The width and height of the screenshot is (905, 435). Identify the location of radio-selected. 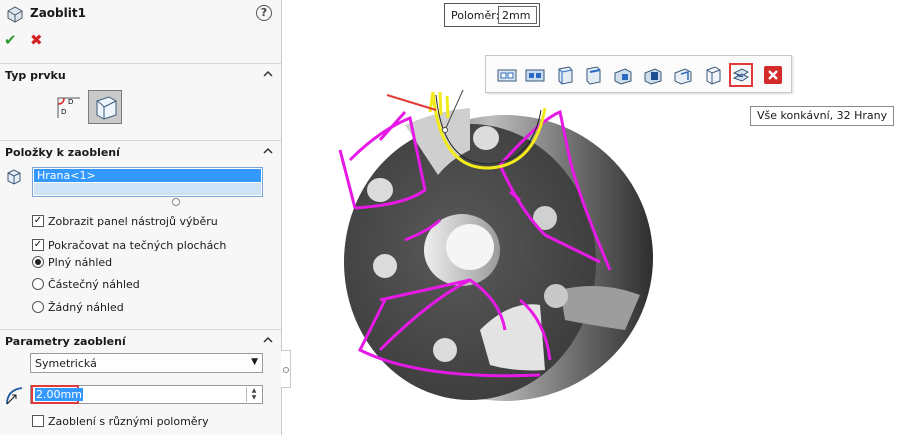
(38, 262).